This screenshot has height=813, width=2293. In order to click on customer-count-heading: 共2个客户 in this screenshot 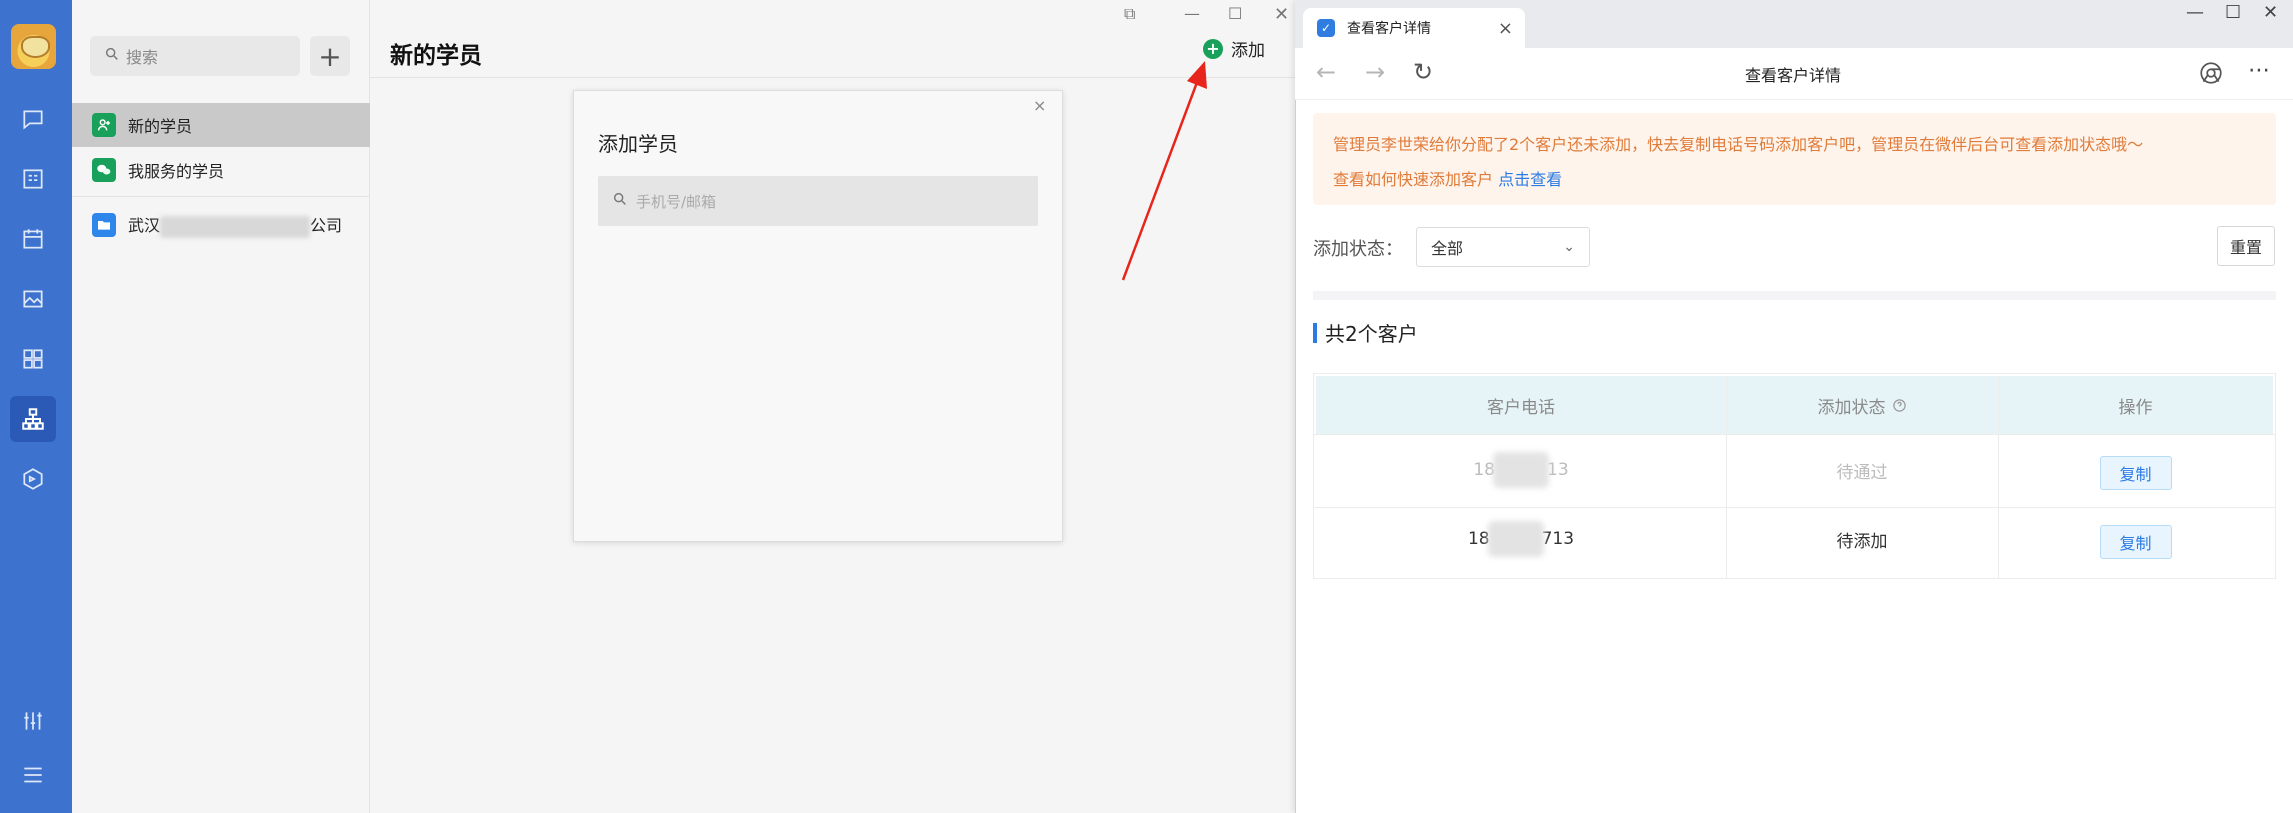, I will do `click(1365, 332)`.